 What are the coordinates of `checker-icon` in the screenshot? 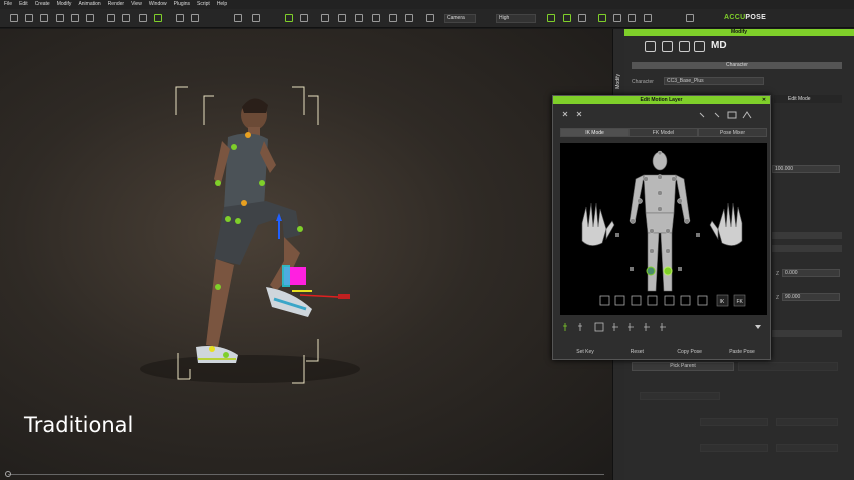 It's located at (667, 46).